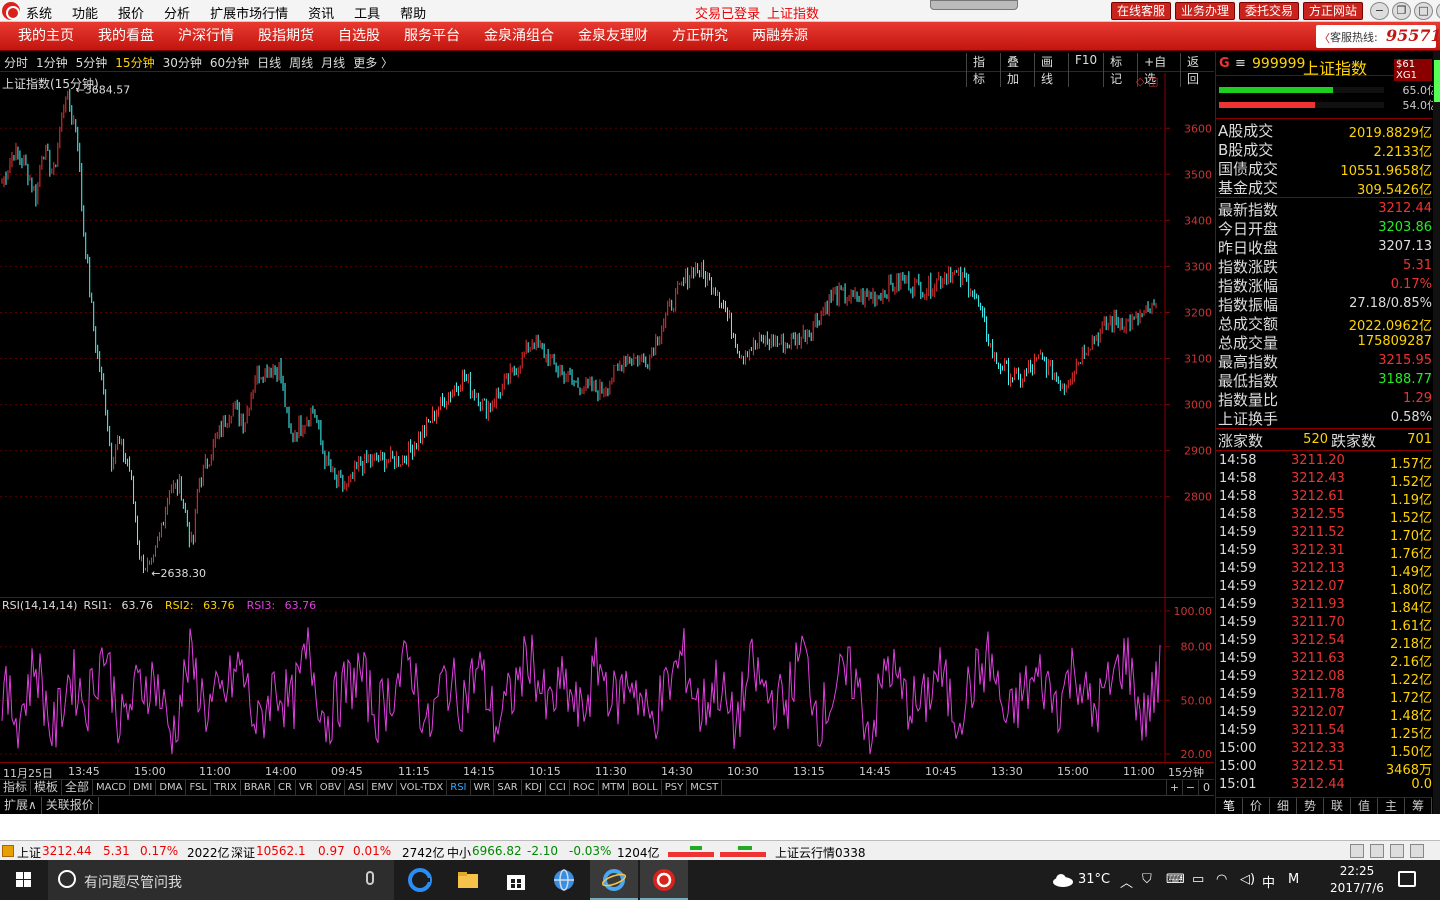 This screenshot has width=1440, height=900. Describe the element at coordinates (85, 12) in the screenshot. I see `menu-item-function: 功能` at that location.